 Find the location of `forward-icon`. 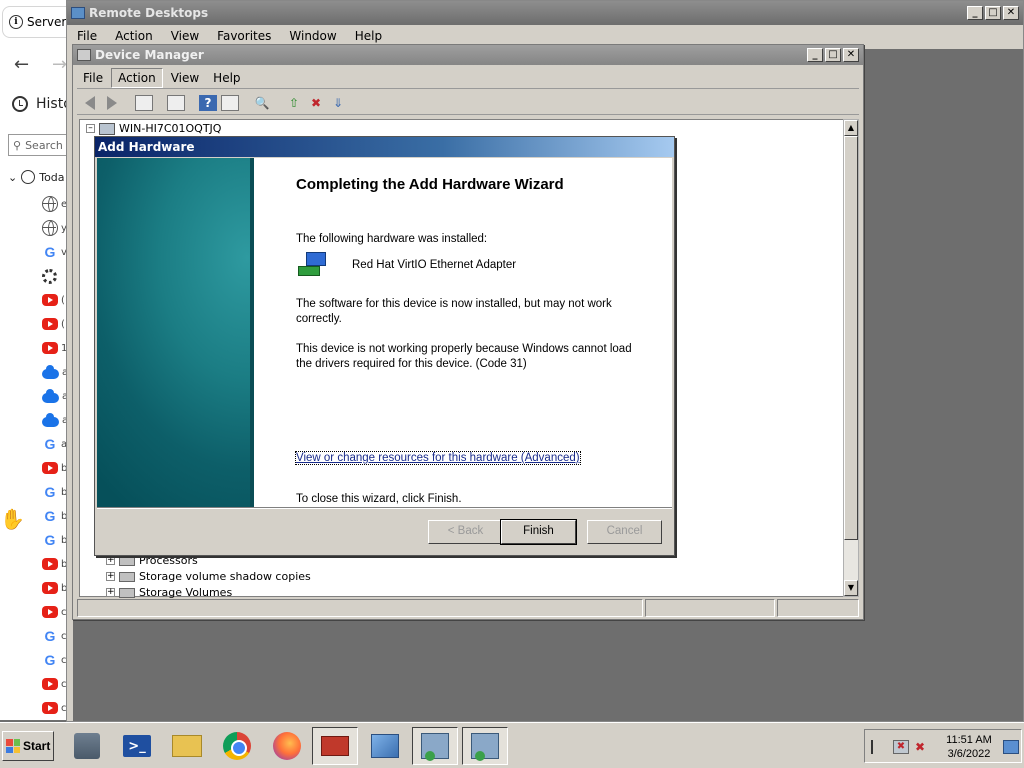

forward-icon is located at coordinates (112, 103).